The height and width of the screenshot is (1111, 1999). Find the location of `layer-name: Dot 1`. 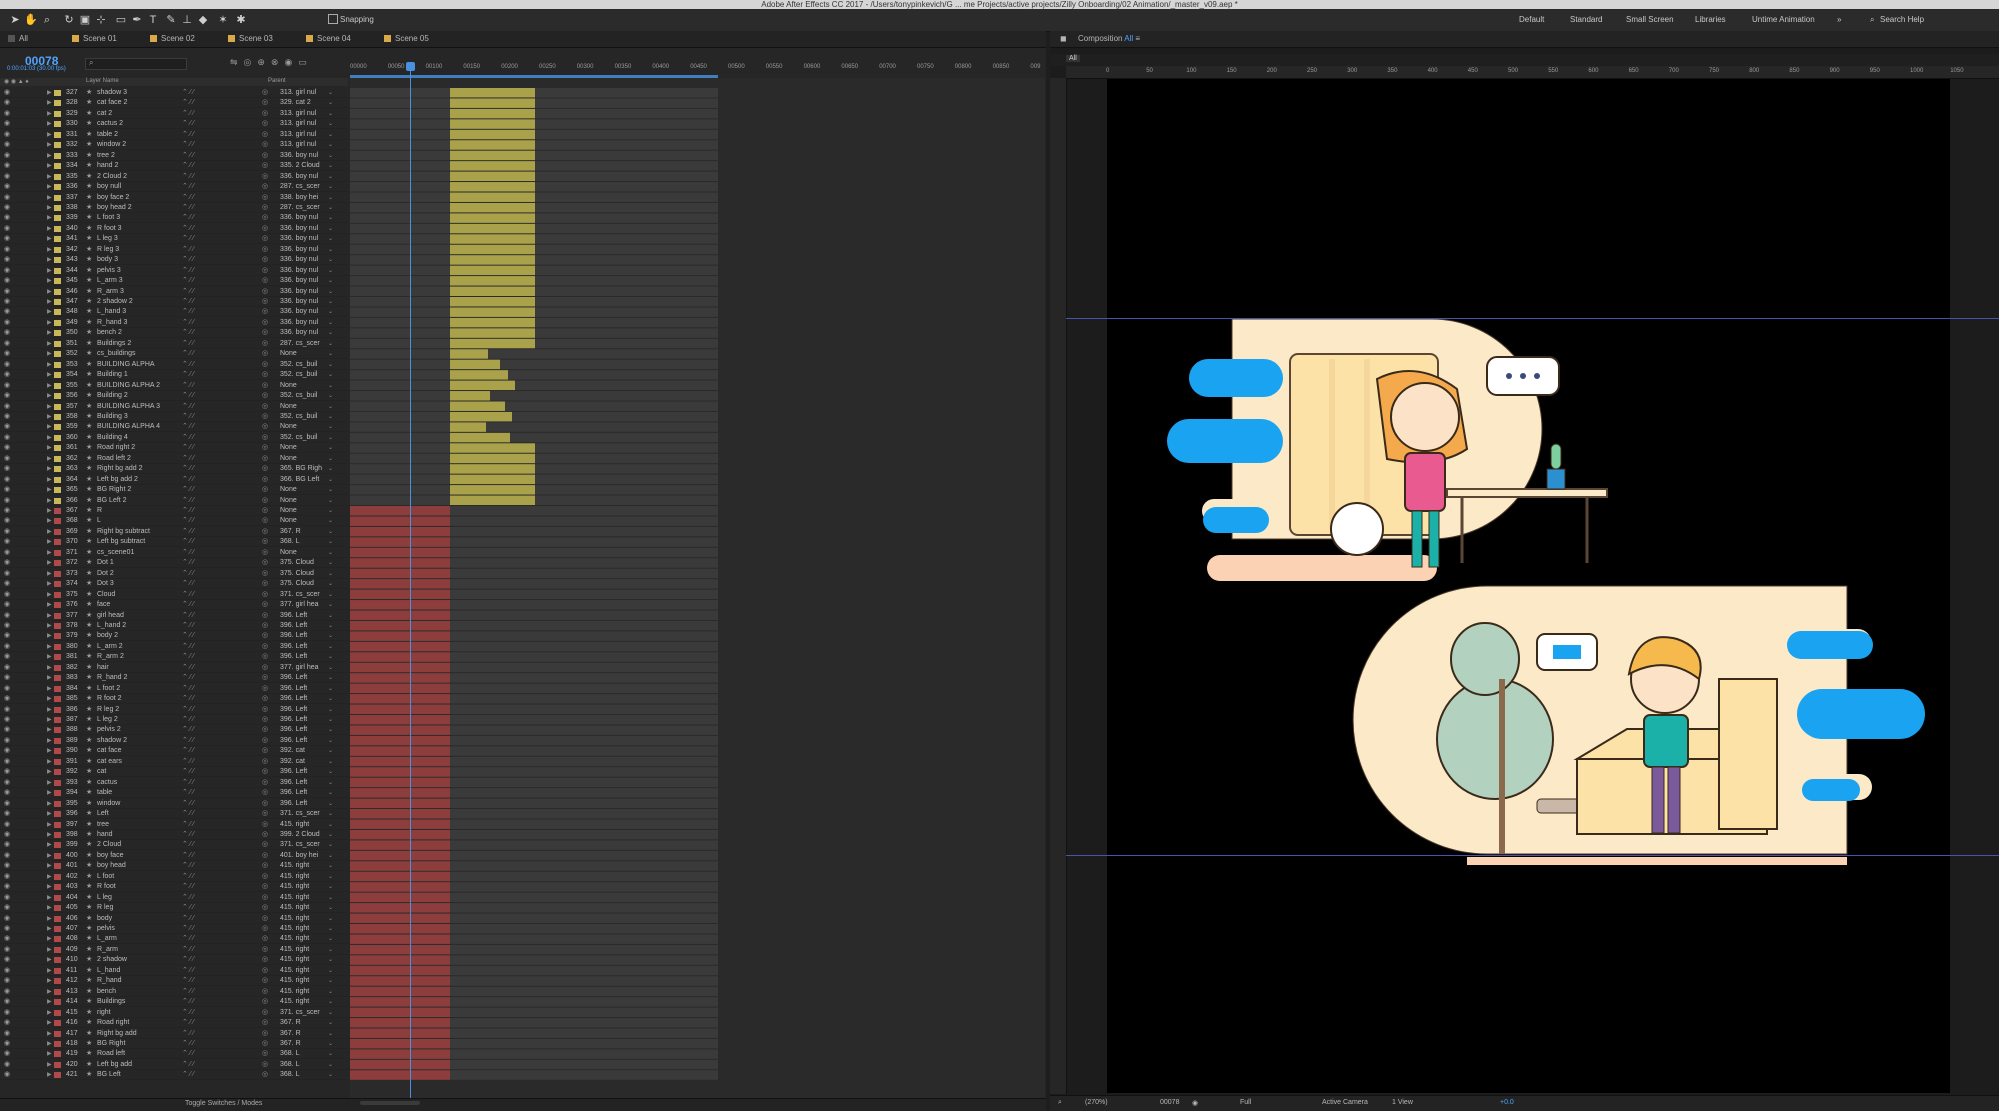

layer-name: Dot 1 is located at coordinates (139, 563).